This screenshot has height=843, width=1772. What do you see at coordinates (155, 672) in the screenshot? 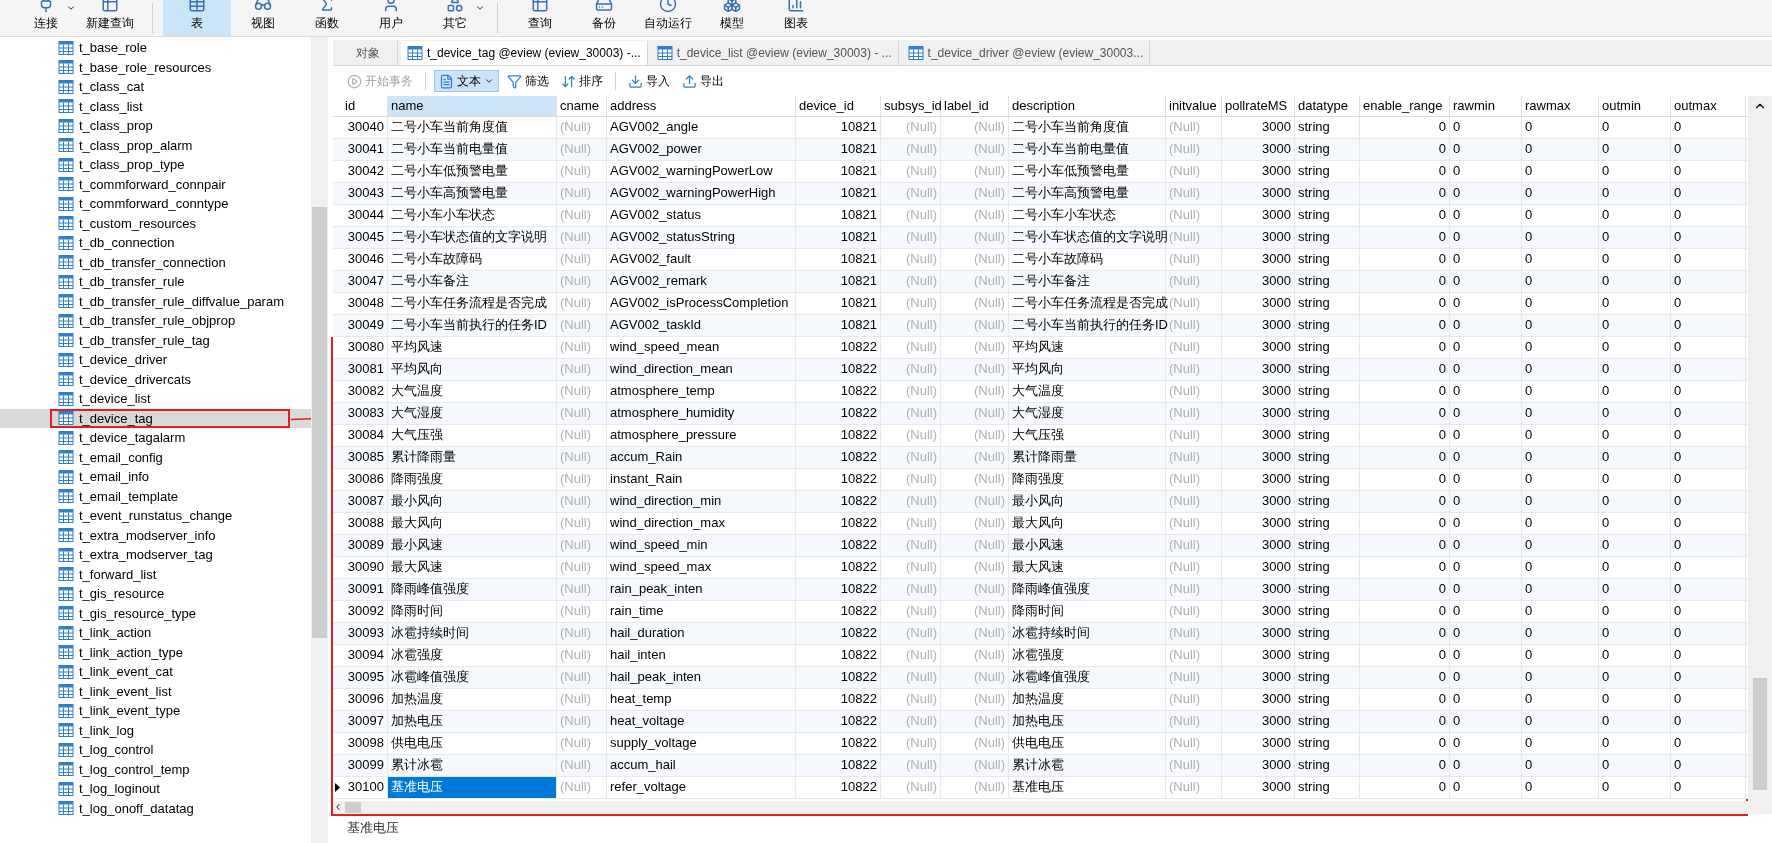
I see `sidebar-item: t_link_event_cat` at bounding box center [155, 672].